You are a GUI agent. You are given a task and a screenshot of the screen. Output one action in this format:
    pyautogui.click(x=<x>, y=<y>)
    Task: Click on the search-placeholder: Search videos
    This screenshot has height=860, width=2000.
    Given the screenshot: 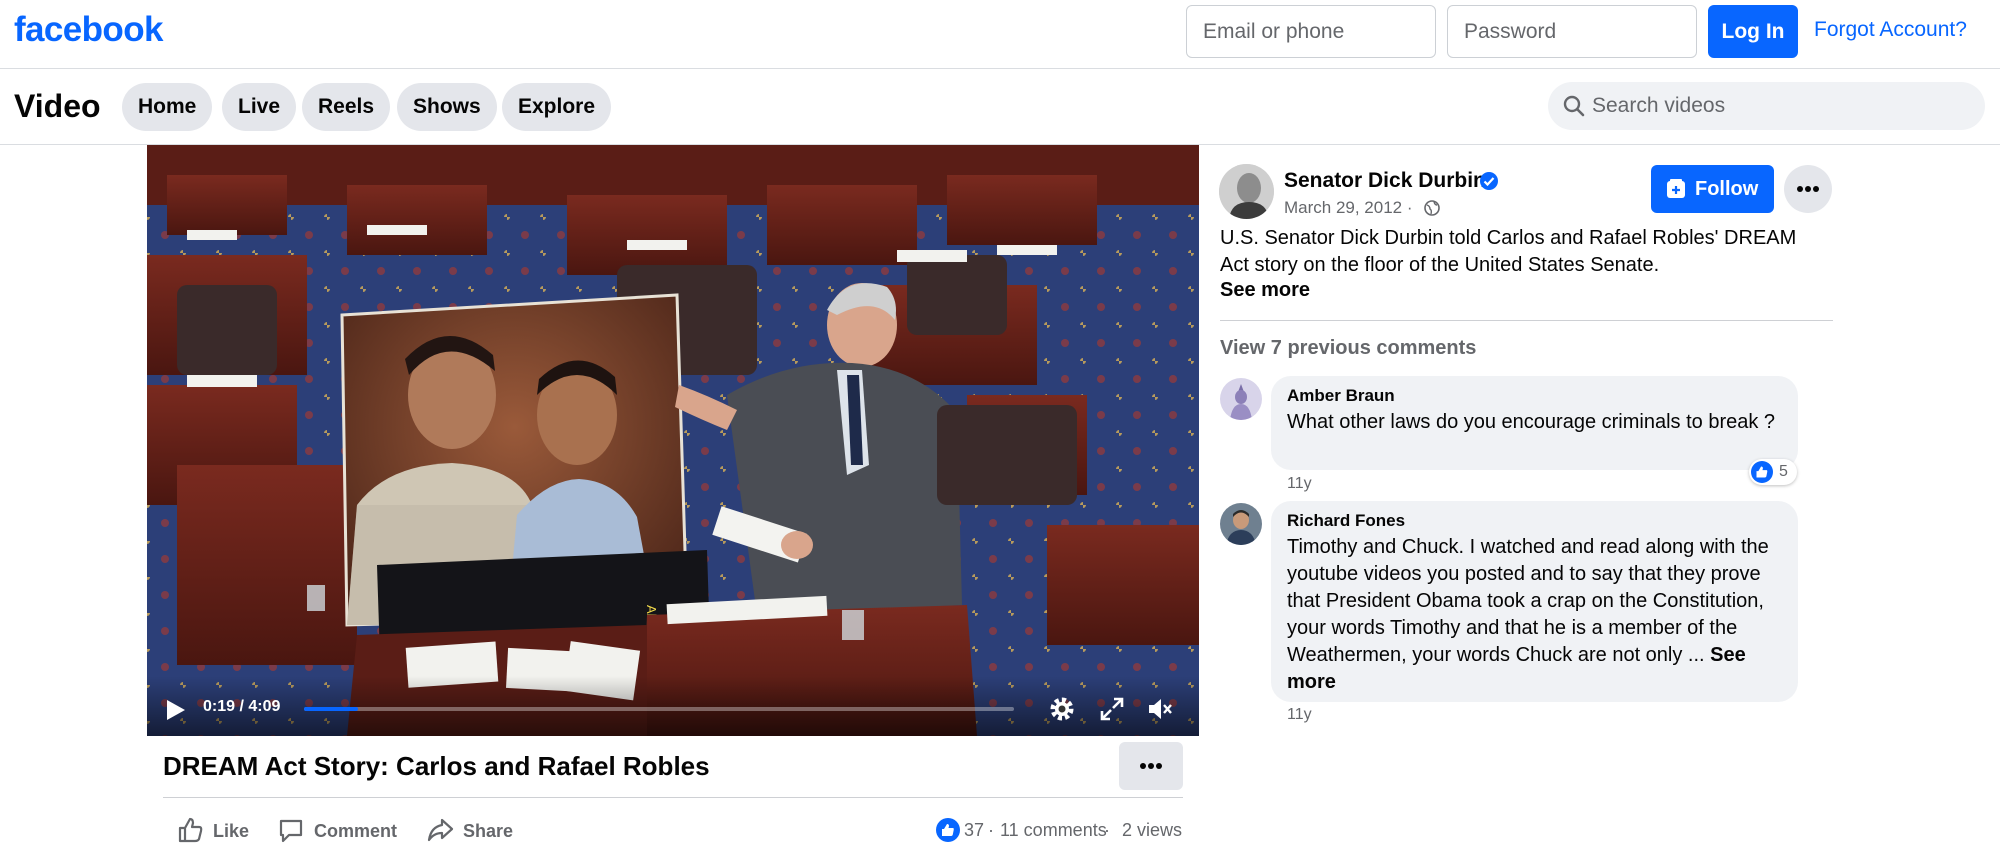 What is the action you would take?
    pyautogui.click(x=1659, y=105)
    